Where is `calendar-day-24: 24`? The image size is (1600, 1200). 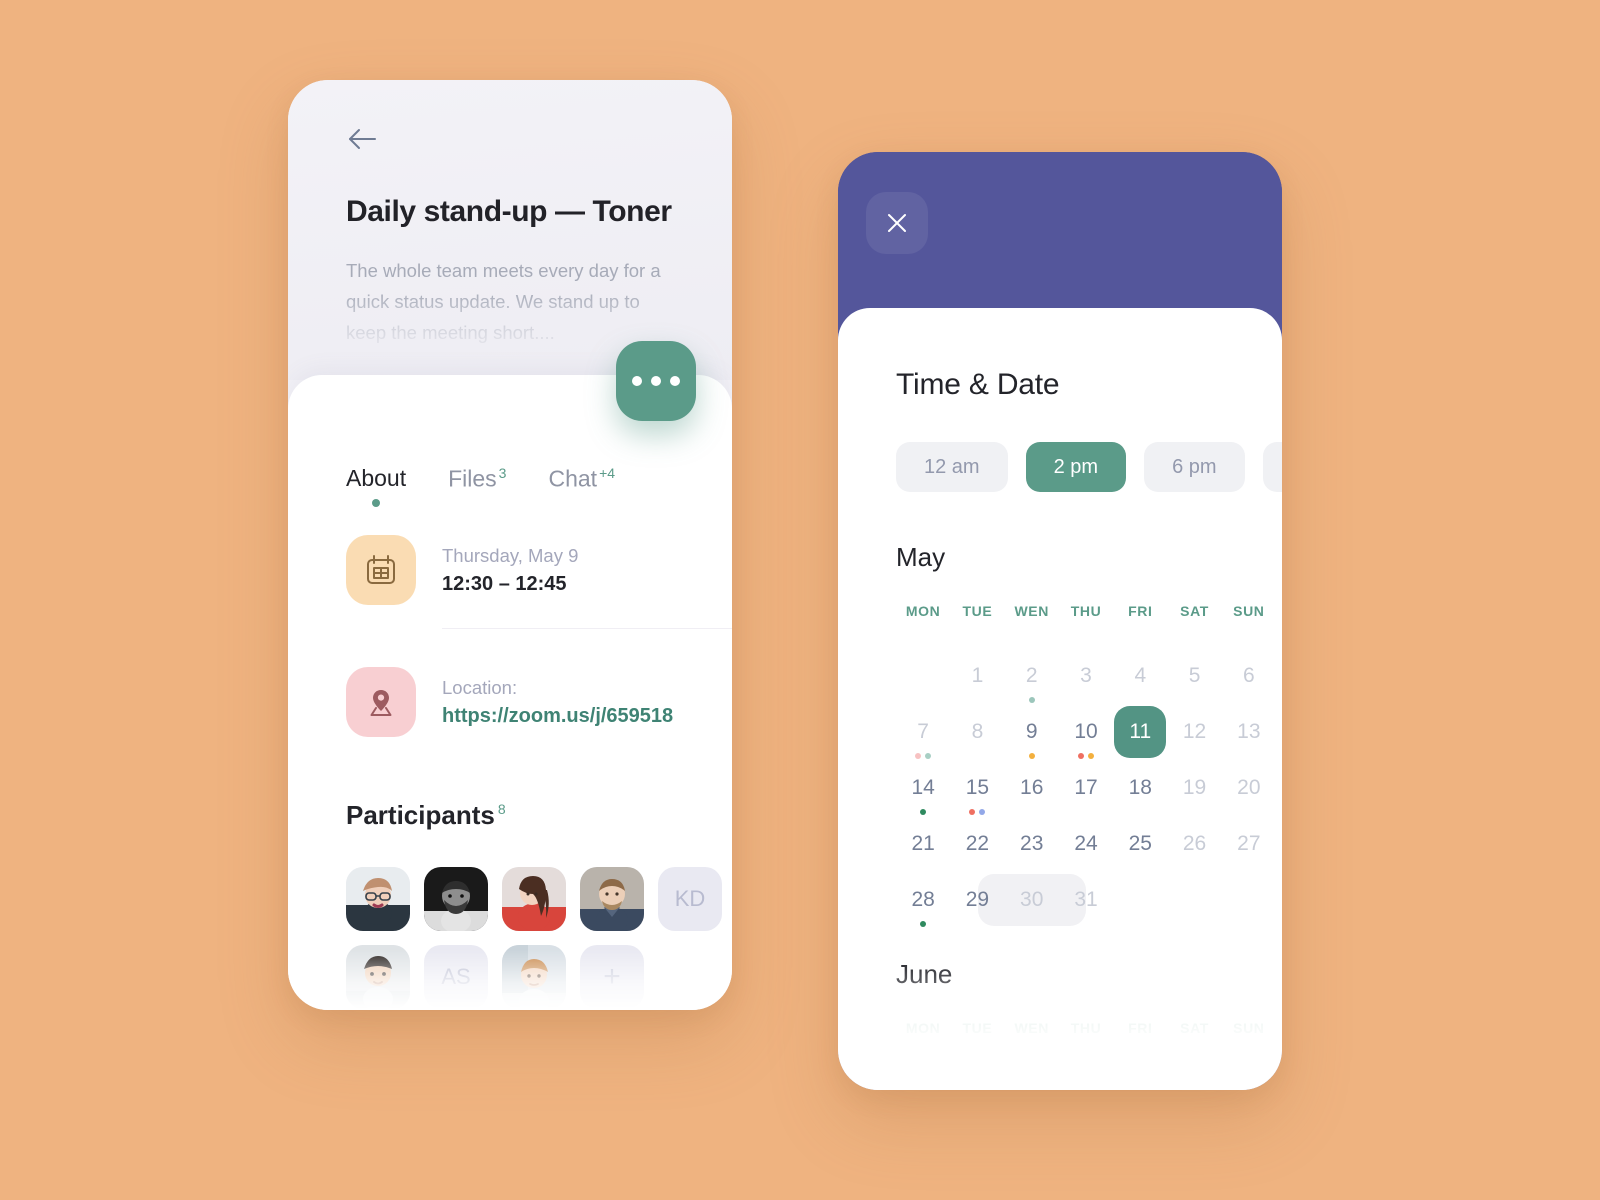
calendar-day-24: 24 is located at coordinates (1086, 844).